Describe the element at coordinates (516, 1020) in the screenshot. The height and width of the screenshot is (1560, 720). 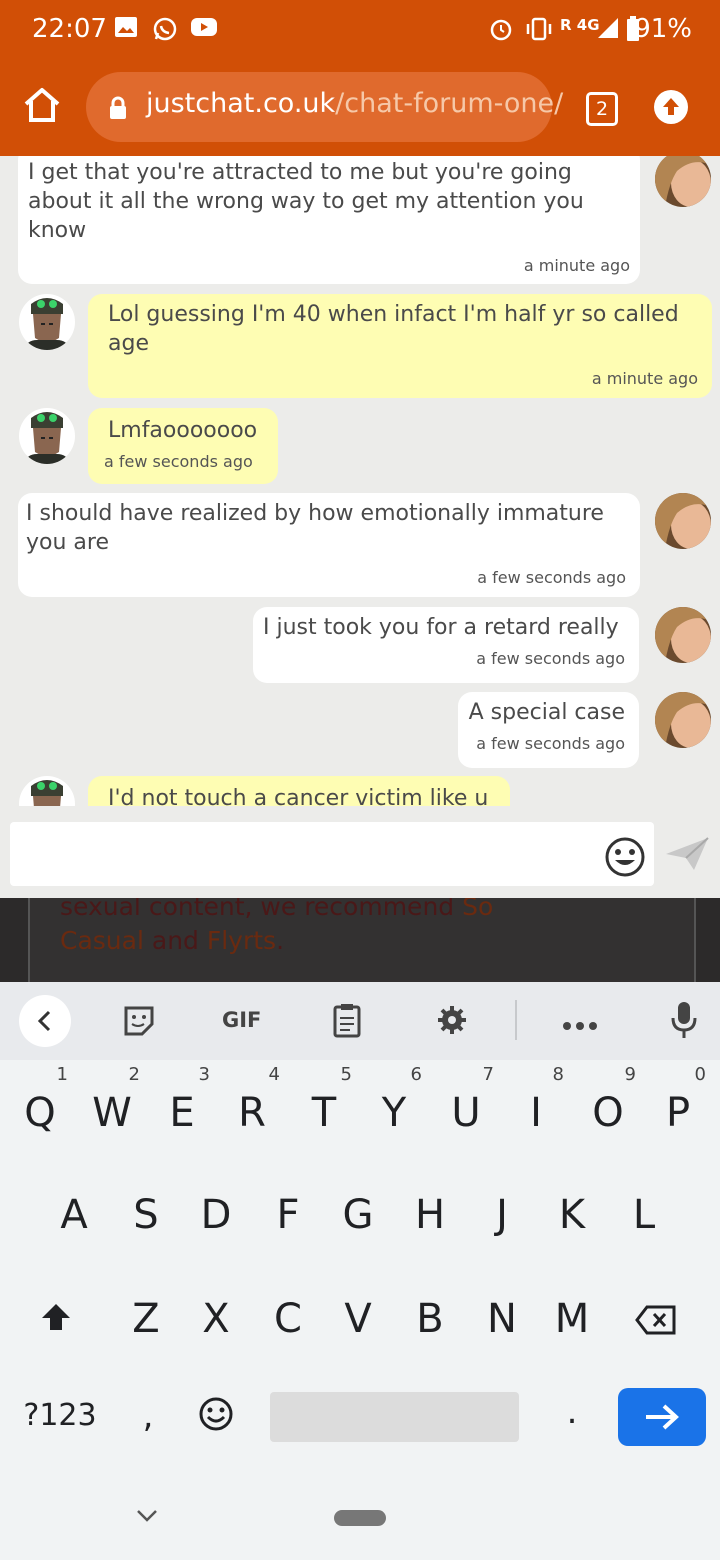
I see `toolbar-divider` at that location.